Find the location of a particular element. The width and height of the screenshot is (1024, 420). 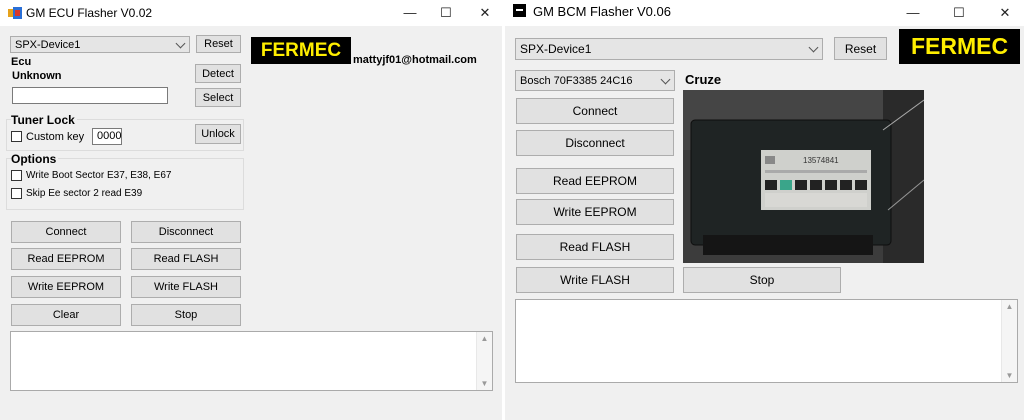

key-input-value: 0000 is located at coordinates (109, 136).